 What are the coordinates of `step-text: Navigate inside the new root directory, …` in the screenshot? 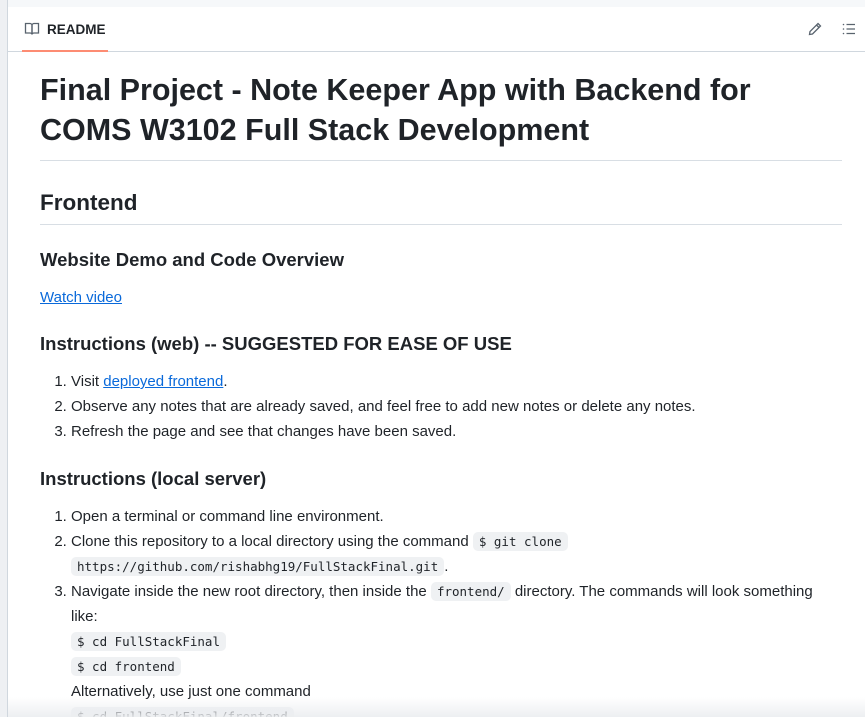 It's located at (251, 591).